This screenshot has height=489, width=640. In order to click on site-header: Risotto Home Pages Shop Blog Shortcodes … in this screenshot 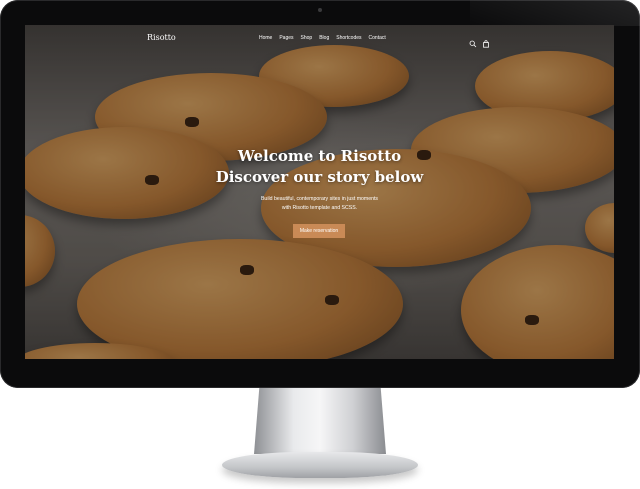, I will do `click(319, 38)`.